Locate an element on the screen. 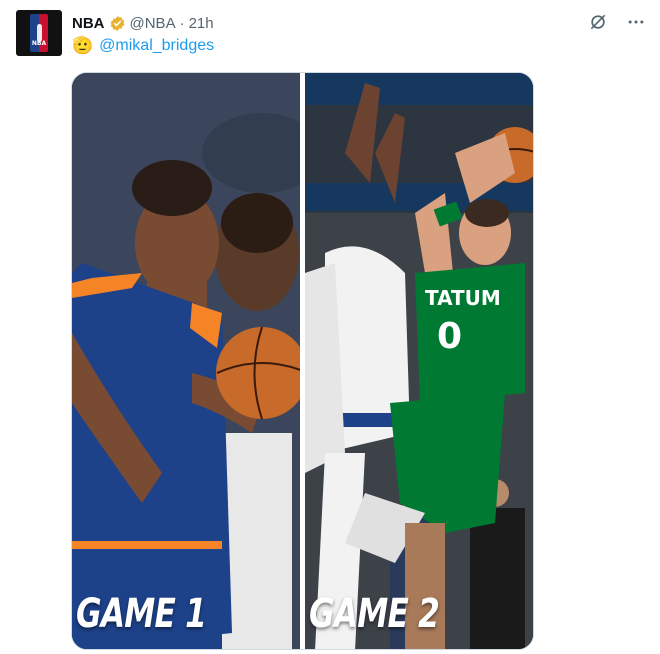 Image resolution: width=660 pixels, height=654 pixels. jersey-number: 0 is located at coordinates (449, 336).